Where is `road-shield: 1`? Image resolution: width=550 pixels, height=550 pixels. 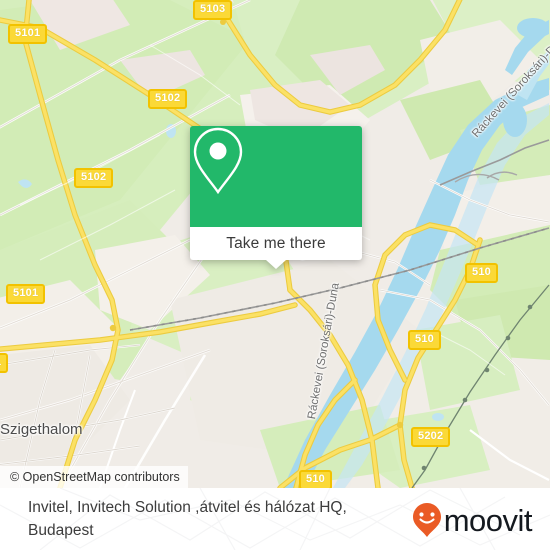
road-shield: 1 is located at coordinates (4, 363).